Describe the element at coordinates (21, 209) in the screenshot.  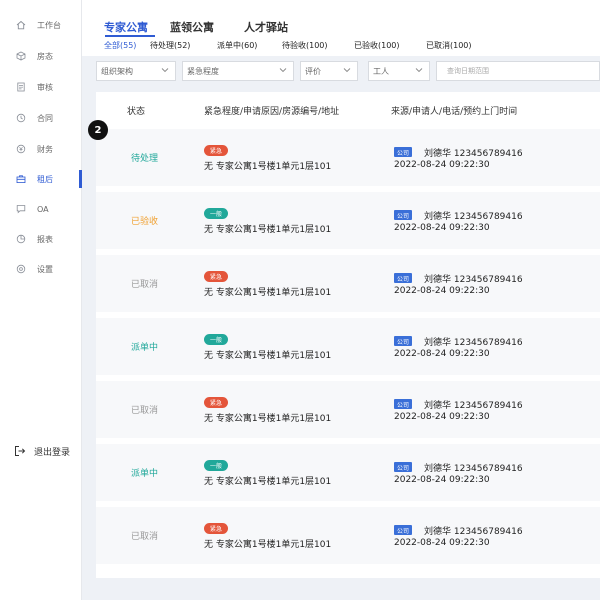
I see `chat-icon` at that location.